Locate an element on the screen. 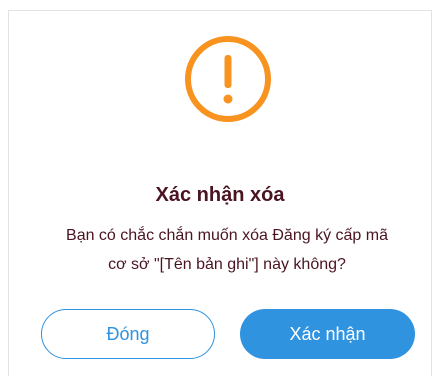  close-button-label: Đóng is located at coordinates (128, 333).